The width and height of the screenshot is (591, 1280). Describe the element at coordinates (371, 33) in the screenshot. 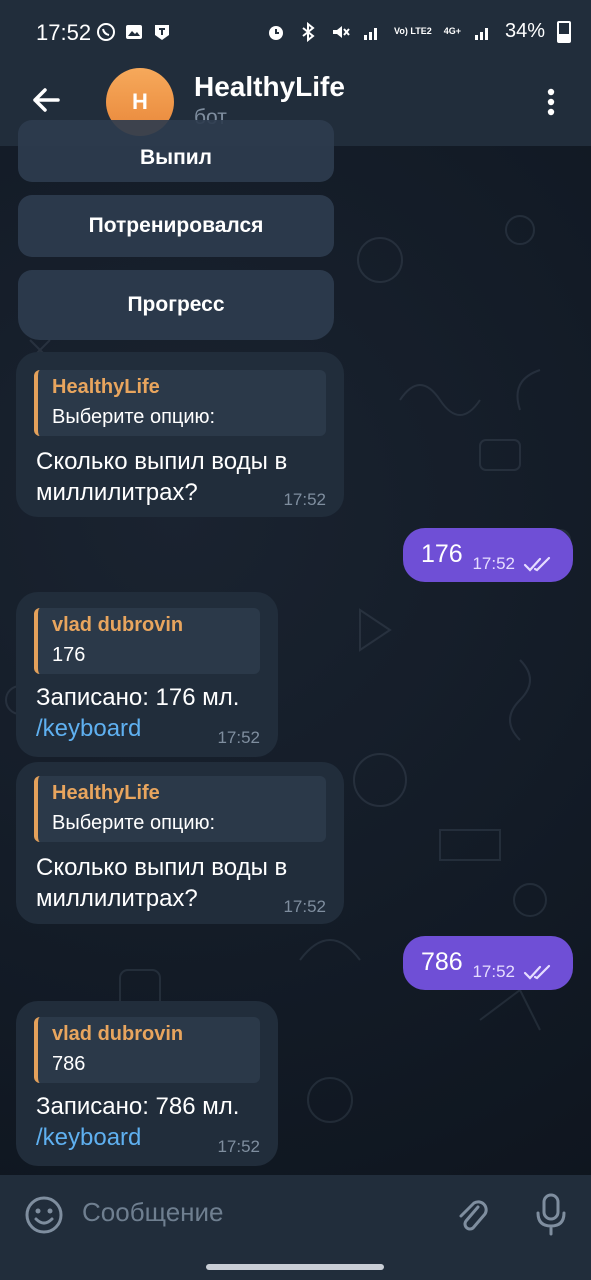

I see `signal-icon` at that location.